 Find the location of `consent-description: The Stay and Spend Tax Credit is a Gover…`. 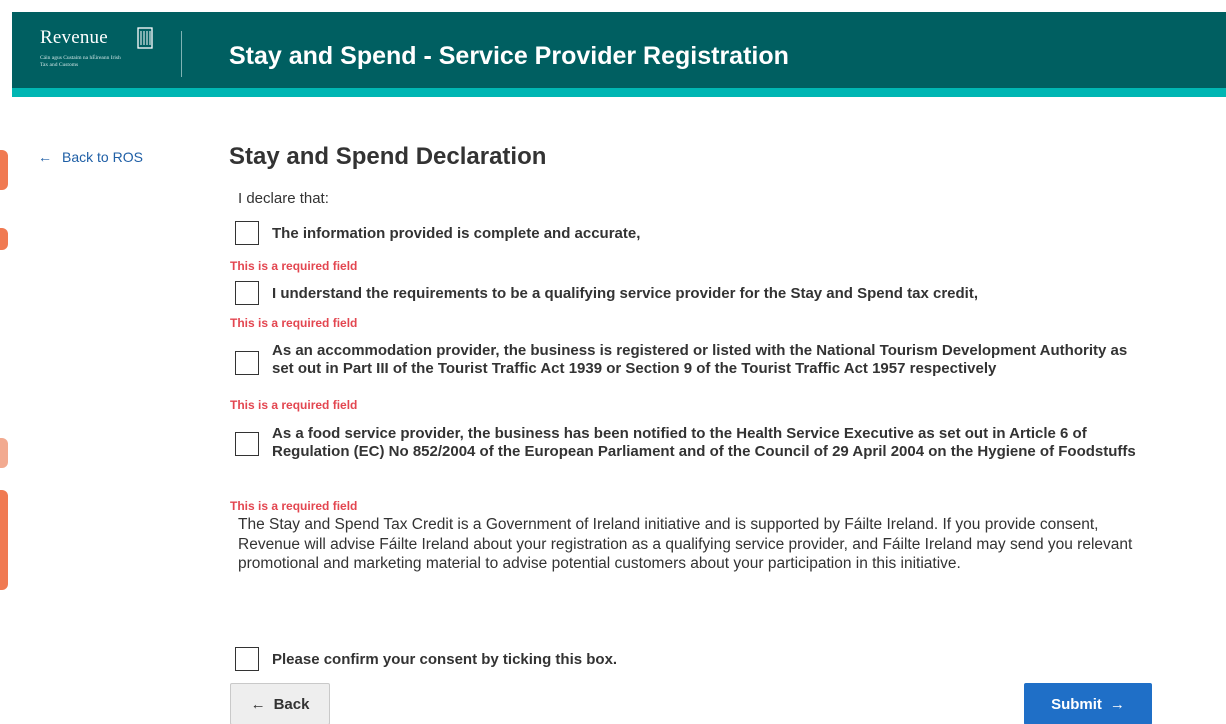

consent-description: The Stay and Spend Tax Credit is a Gover… is located at coordinates (685, 544).